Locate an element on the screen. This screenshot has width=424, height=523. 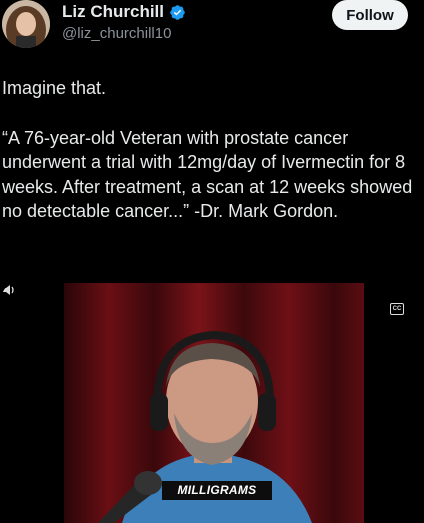
tweet-header: Liz Churchill @liz_churchill10 Follow is located at coordinates (212, 30).